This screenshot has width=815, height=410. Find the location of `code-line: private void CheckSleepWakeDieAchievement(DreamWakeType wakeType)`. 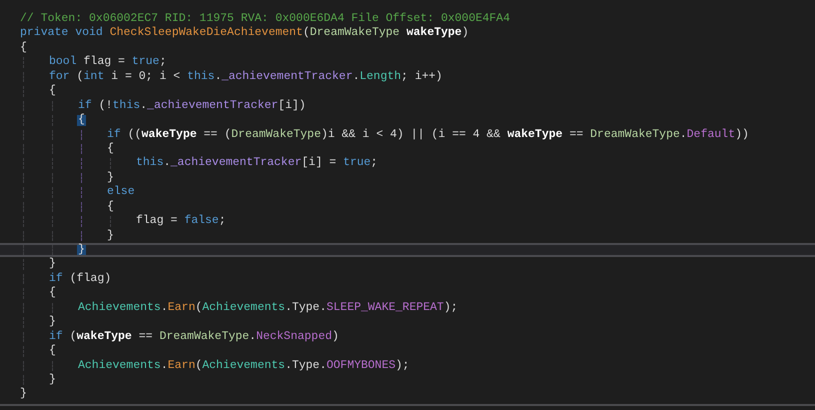

code-line: private void CheckSleepWakeDieAchievement(DreamWakeType wakeType) is located at coordinates (244, 33).